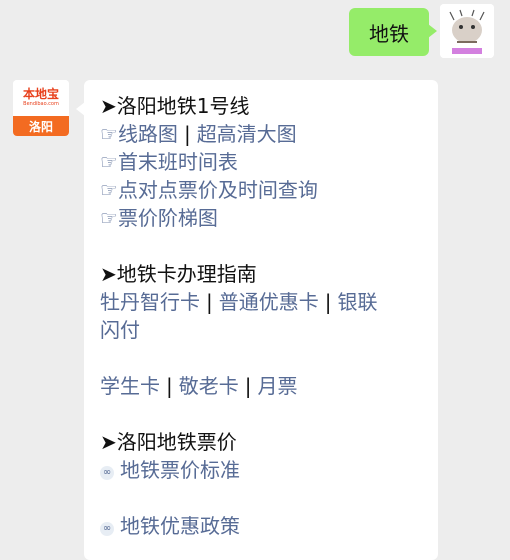 Image resolution: width=510 pixels, height=560 pixels. What do you see at coordinates (358, 302) in the screenshot?
I see `unionpay-link: 银联` at bounding box center [358, 302].